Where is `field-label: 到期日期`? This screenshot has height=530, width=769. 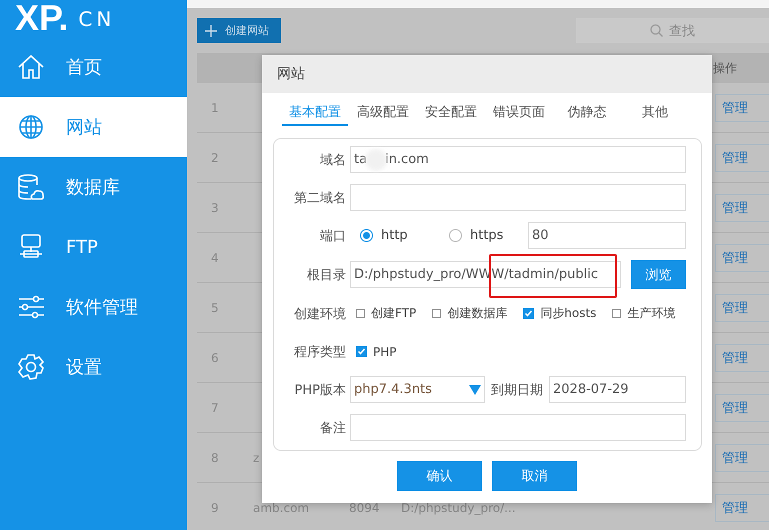 field-label: 到期日期 is located at coordinates (517, 390).